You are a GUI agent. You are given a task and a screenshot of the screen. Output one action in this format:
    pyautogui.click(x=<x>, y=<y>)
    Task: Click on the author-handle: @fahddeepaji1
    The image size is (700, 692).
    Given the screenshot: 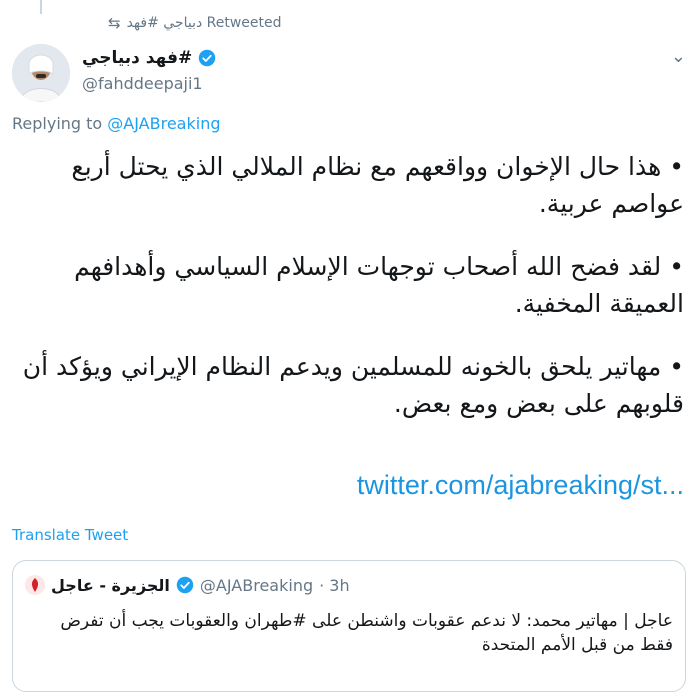 What is the action you would take?
    pyautogui.click(x=142, y=83)
    